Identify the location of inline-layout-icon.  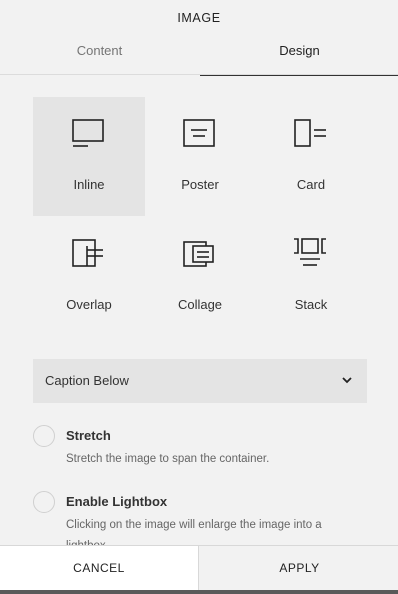
(88, 133).